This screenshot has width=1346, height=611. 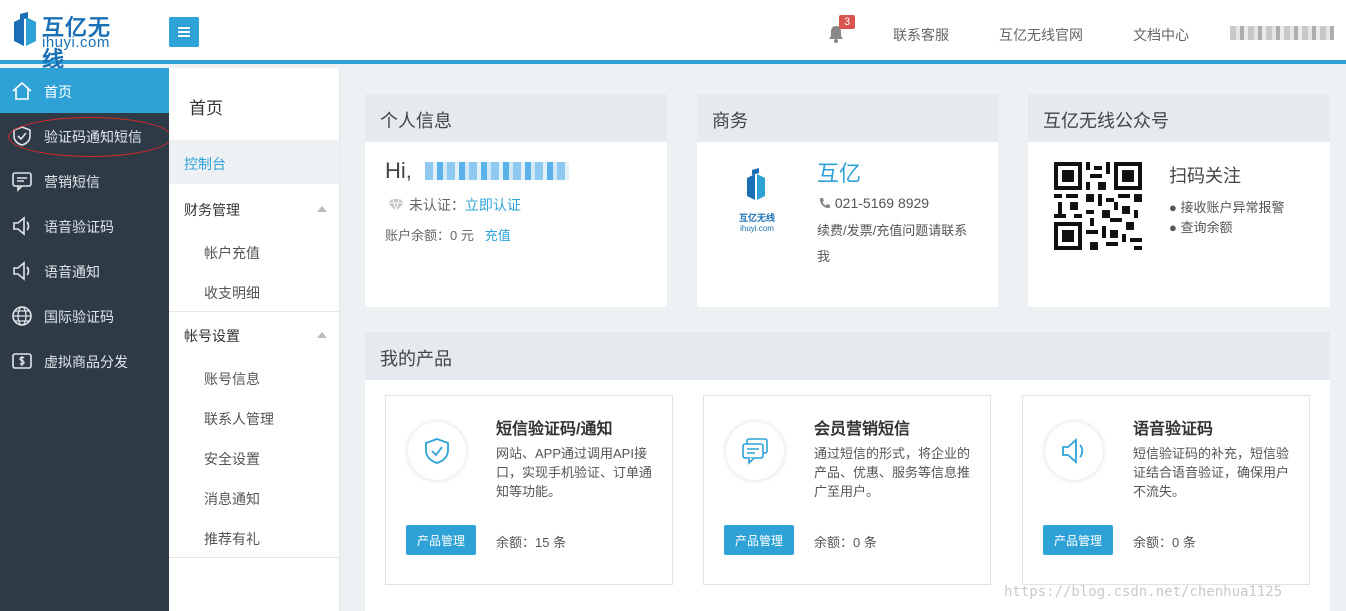 I want to click on business-logo-text: 互亿无线, so click(x=756, y=218).